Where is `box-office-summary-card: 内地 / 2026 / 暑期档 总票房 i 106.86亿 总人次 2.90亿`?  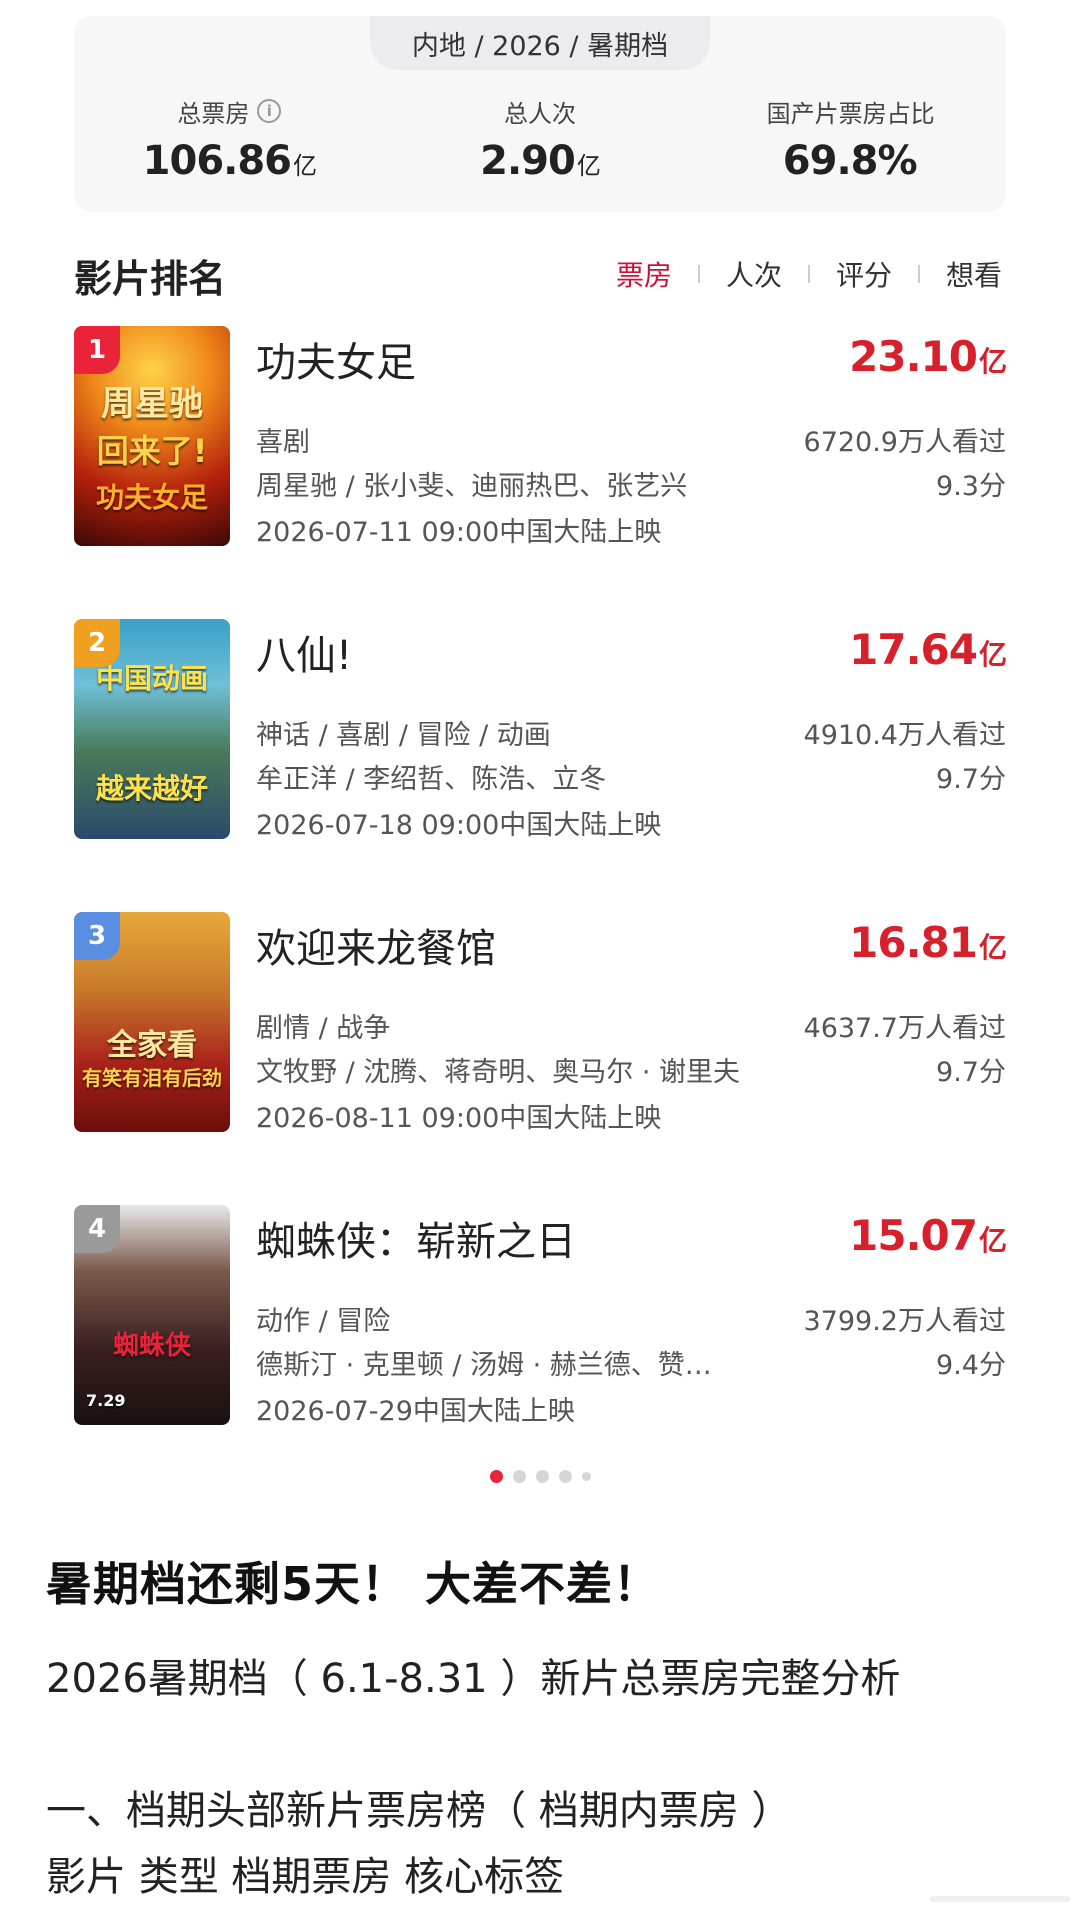
box-office-summary-card: 内地 / 2026 / 暑期档 总票房 i 106.86亿 总人次 2.90亿 is located at coordinates (540, 114).